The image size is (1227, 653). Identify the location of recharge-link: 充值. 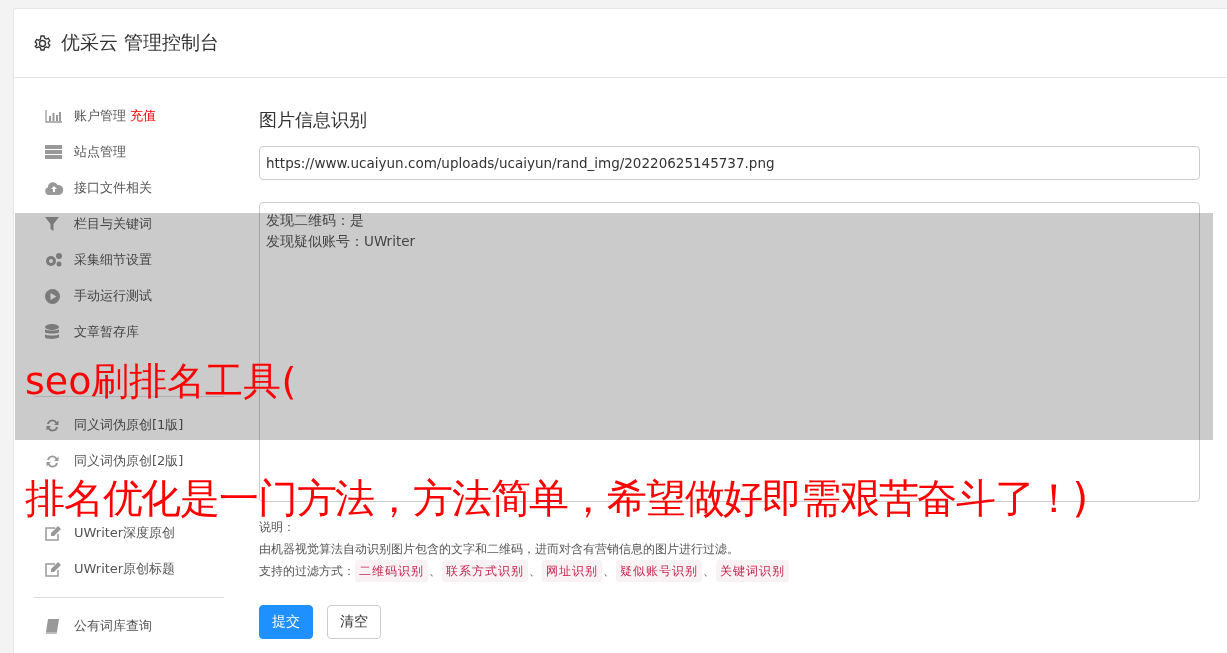
(143, 116).